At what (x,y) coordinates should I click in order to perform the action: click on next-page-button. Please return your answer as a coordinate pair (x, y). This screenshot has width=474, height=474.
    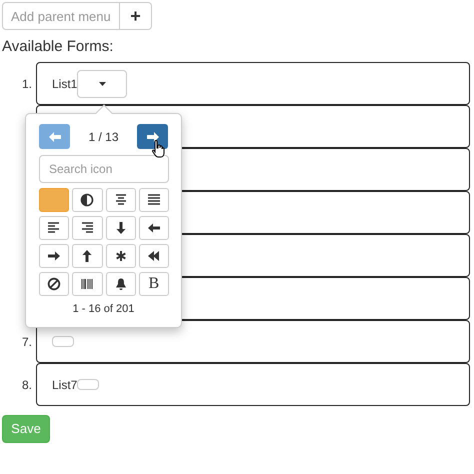
    Looking at the image, I should click on (152, 136).